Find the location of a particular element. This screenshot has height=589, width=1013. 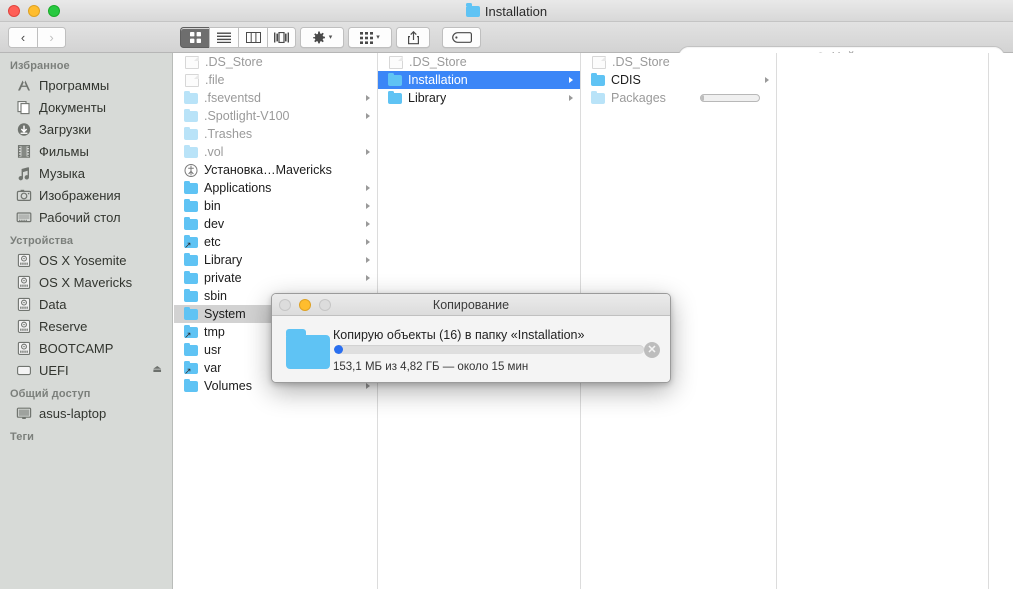

action-menu-button: ▾ is located at coordinates (322, 37).